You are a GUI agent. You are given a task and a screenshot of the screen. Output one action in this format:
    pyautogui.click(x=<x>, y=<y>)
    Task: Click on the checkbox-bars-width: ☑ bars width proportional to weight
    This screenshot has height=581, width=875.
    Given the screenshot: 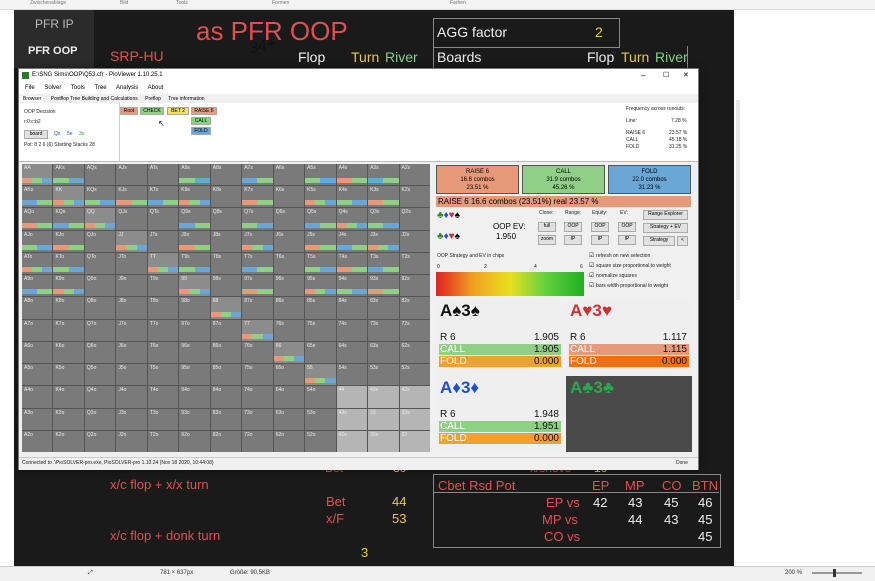 What is the action you would take?
    pyautogui.click(x=628, y=285)
    